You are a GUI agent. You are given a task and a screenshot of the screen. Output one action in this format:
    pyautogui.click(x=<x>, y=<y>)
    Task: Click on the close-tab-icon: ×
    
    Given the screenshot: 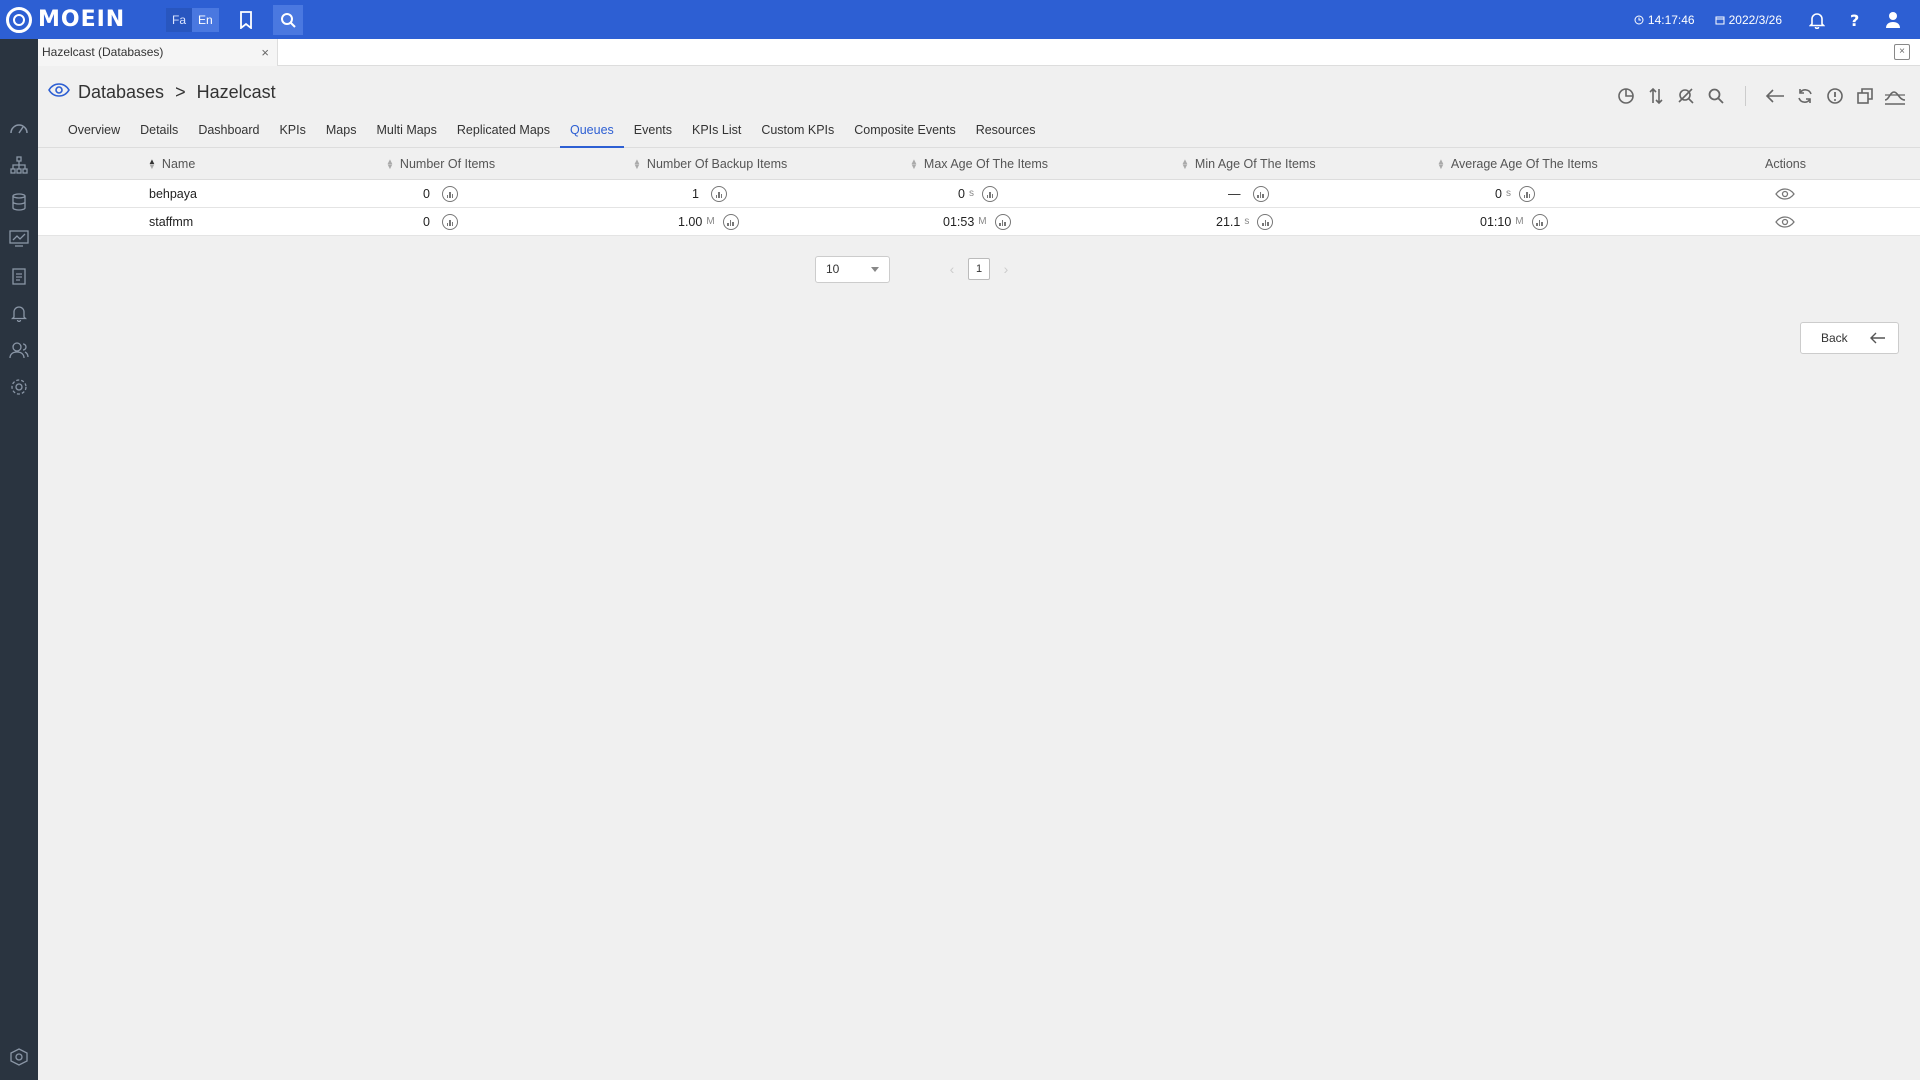 What is the action you would take?
    pyautogui.click(x=265, y=52)
    